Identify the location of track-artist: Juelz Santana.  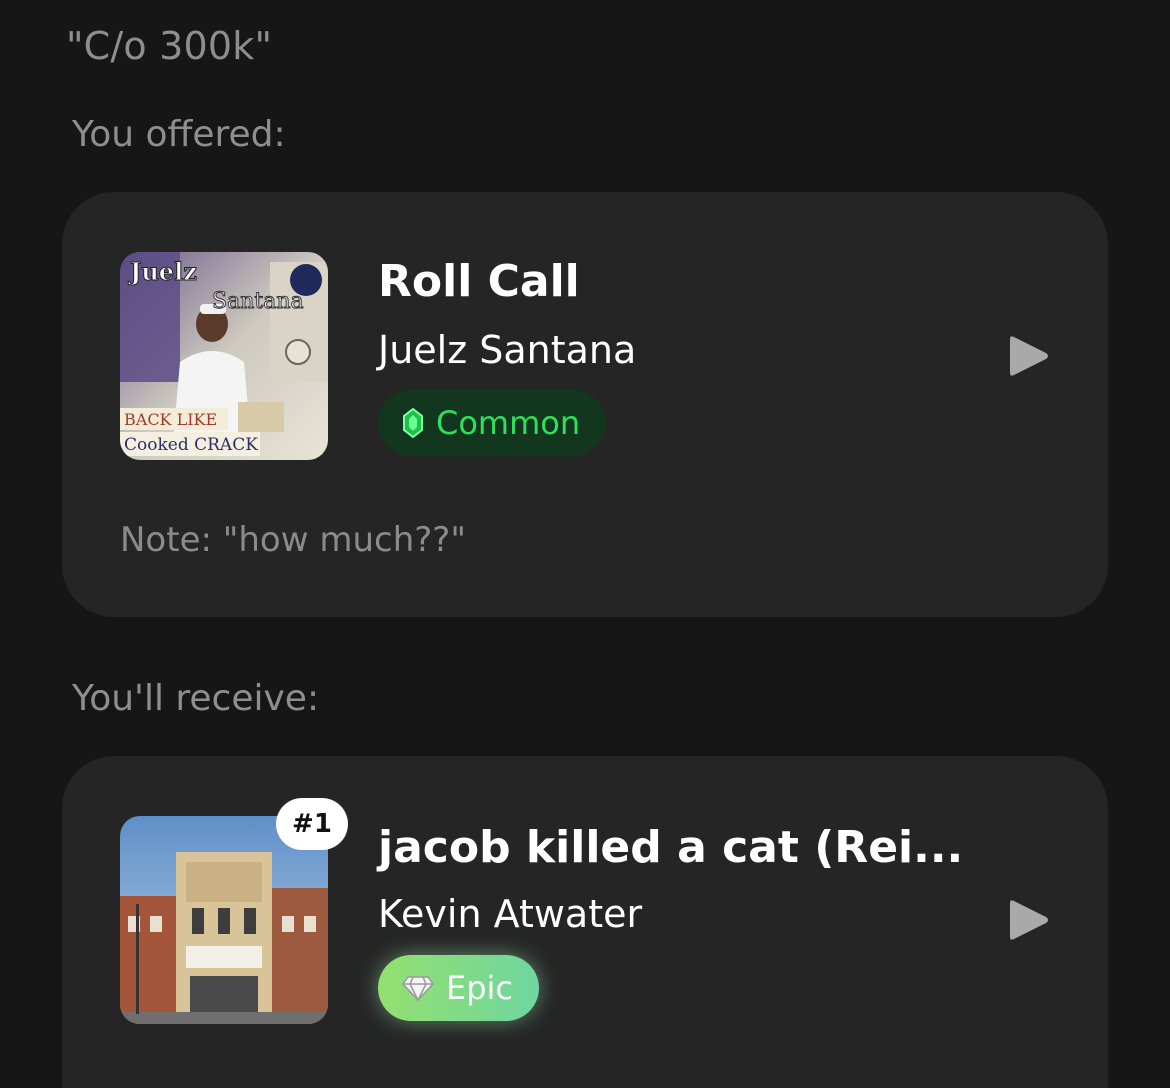
(507, 350).